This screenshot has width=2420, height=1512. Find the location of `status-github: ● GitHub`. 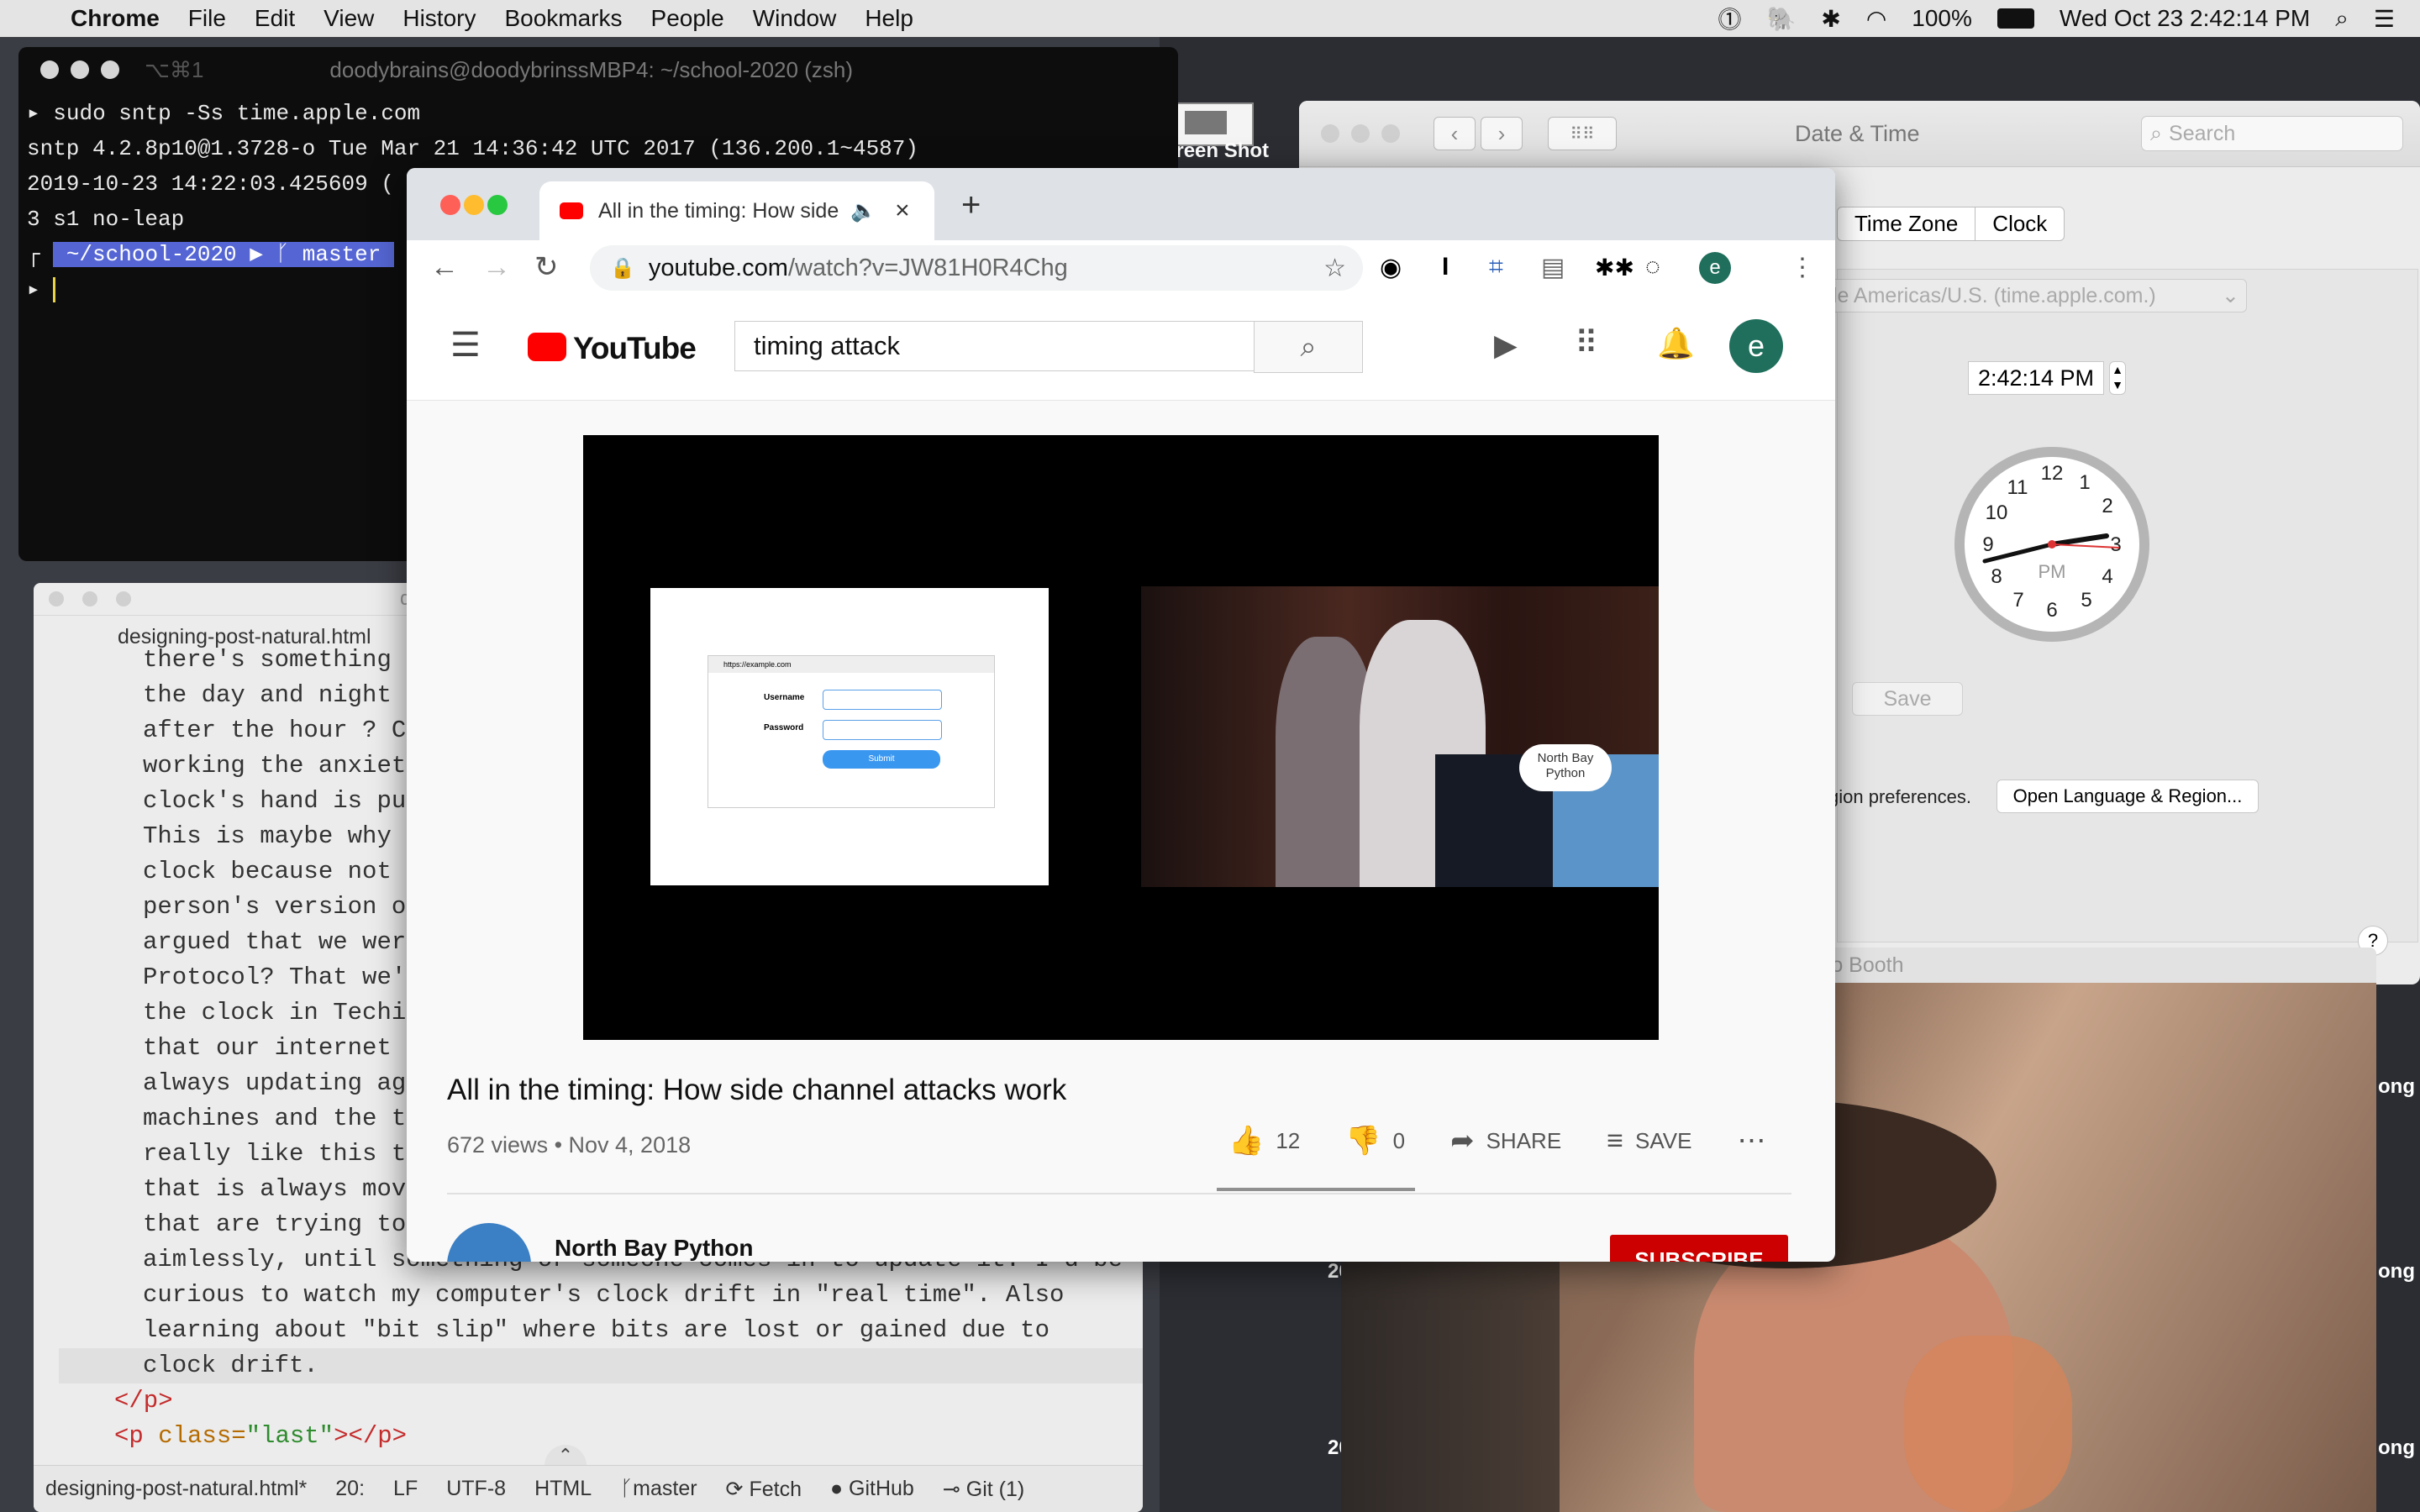

status-github: ● GitHub is located at coordinates (872, 1489).